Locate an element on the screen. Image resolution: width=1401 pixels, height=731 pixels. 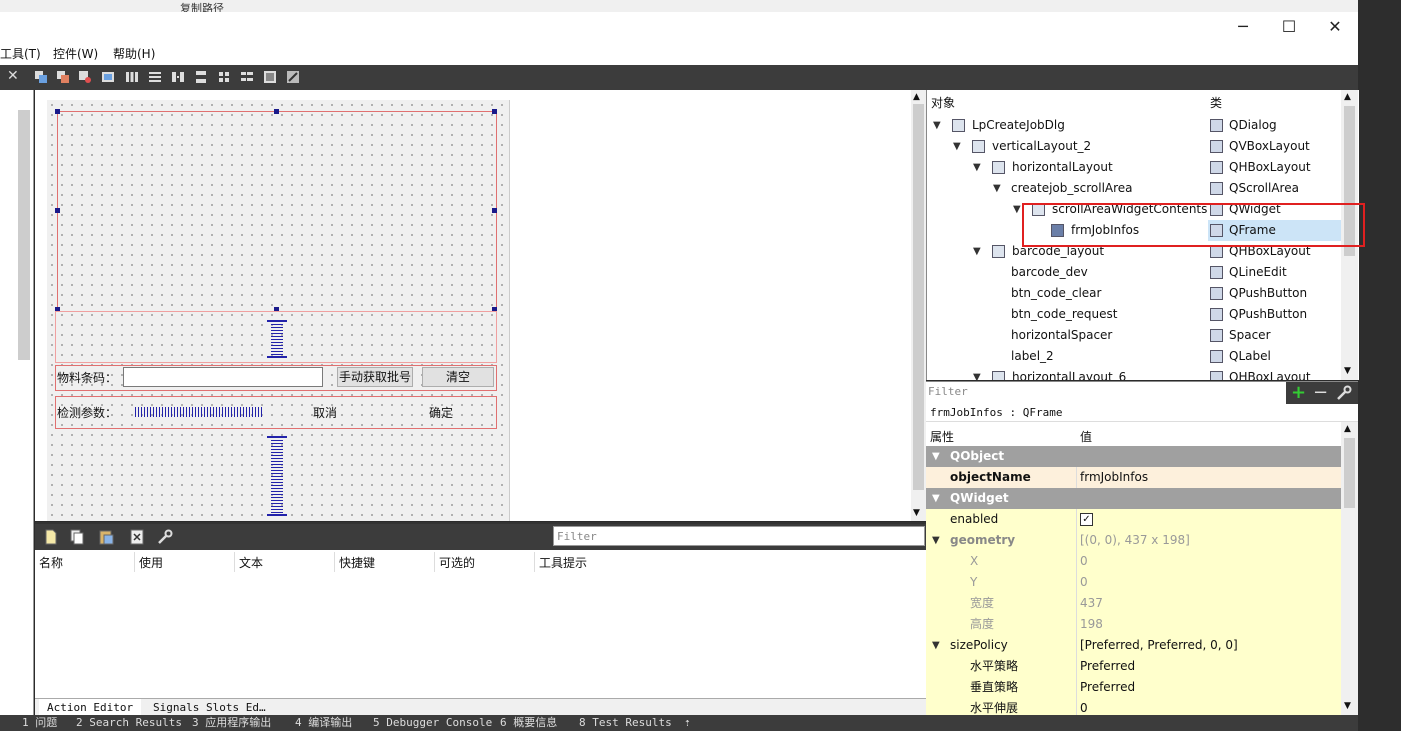
property-row: enabled ✓ is located at coordinates (1133, 519).